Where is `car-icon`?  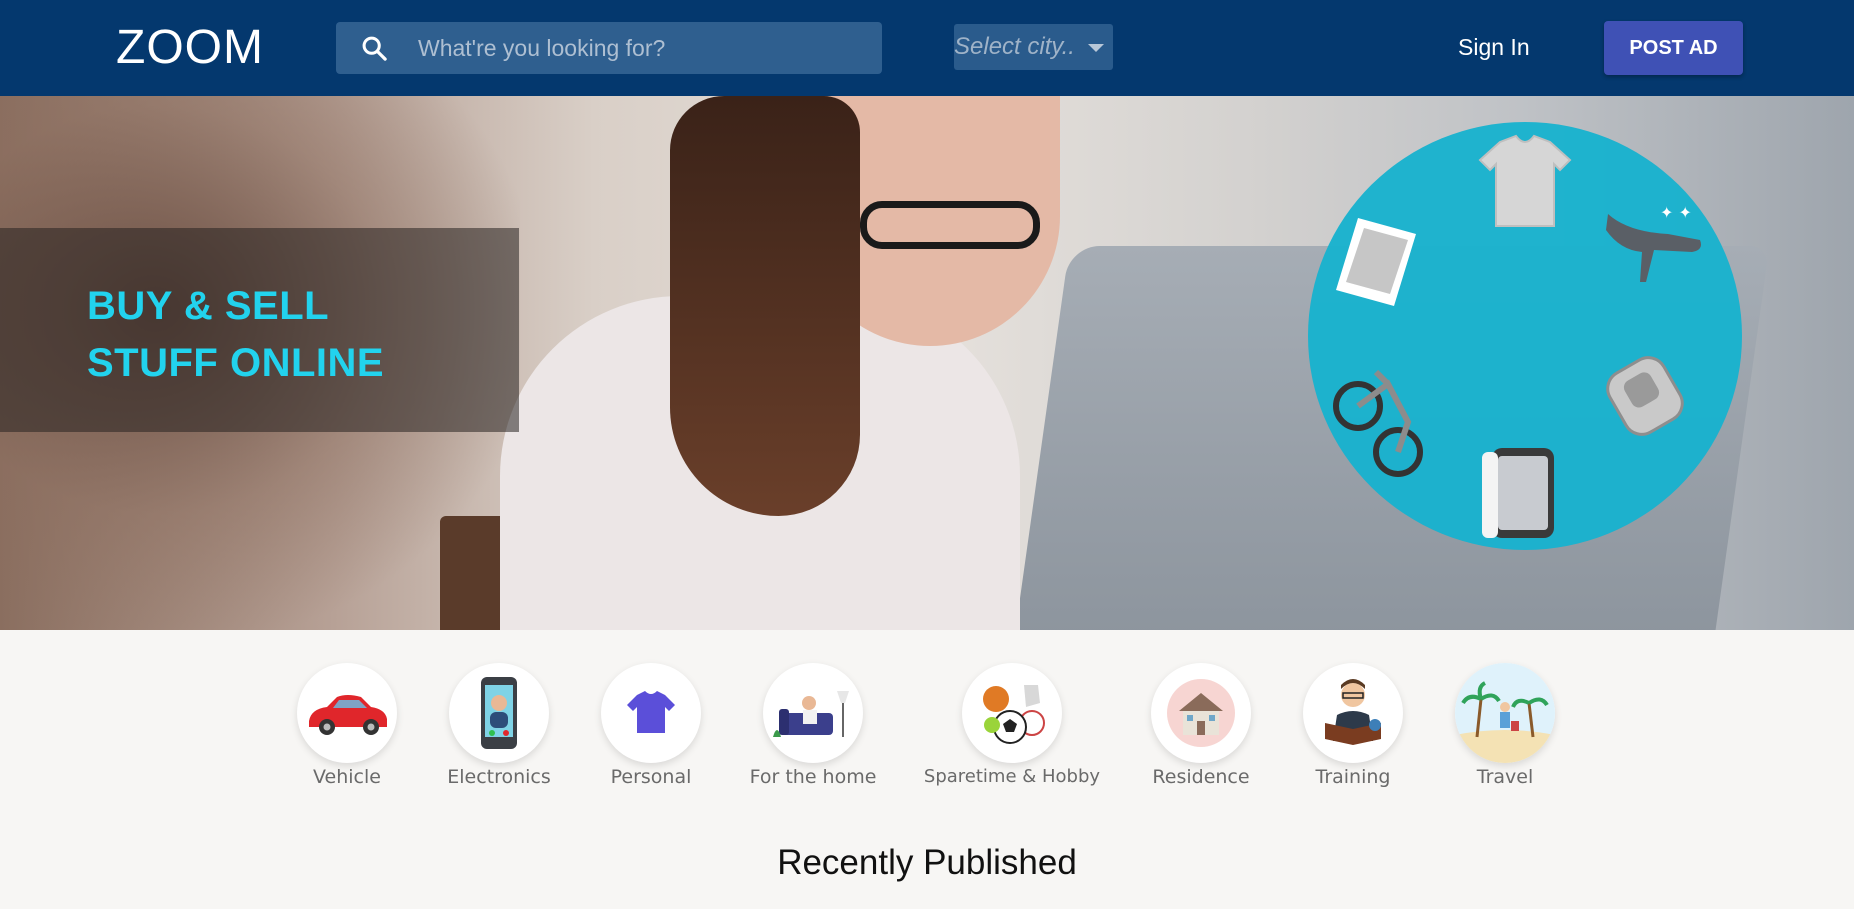
car-icon is located at coordinates (348, 715).